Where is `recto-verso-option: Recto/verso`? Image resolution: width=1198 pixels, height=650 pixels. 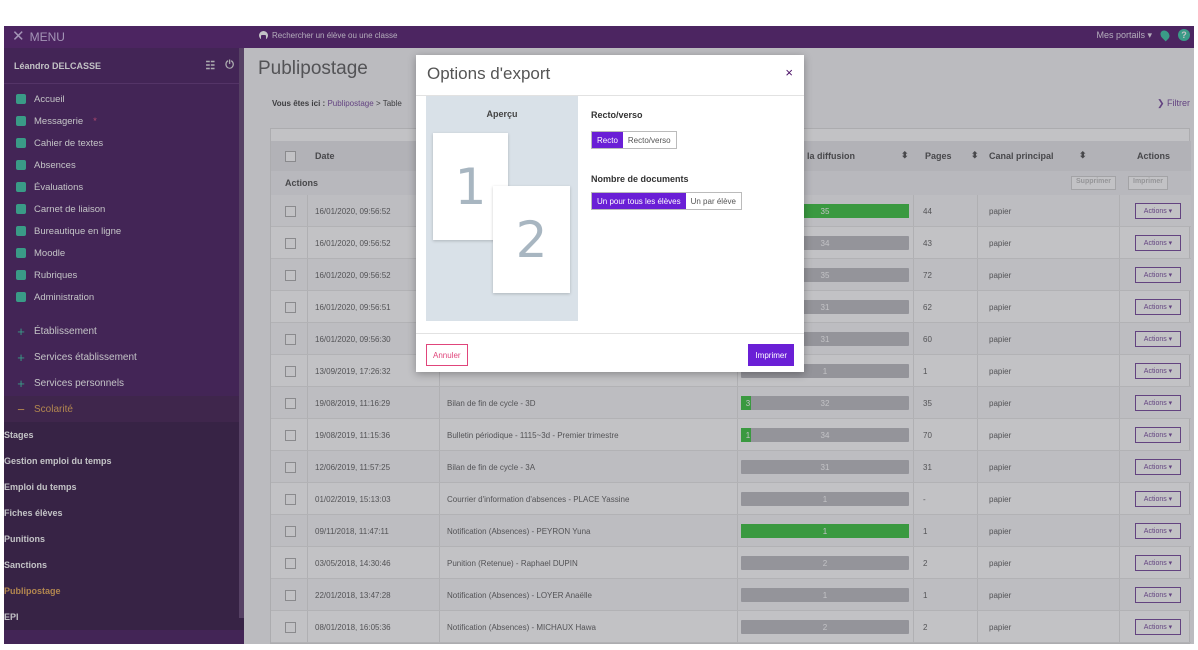
recto-verso-option: Recto/verso is located at coordinates (649, 140).